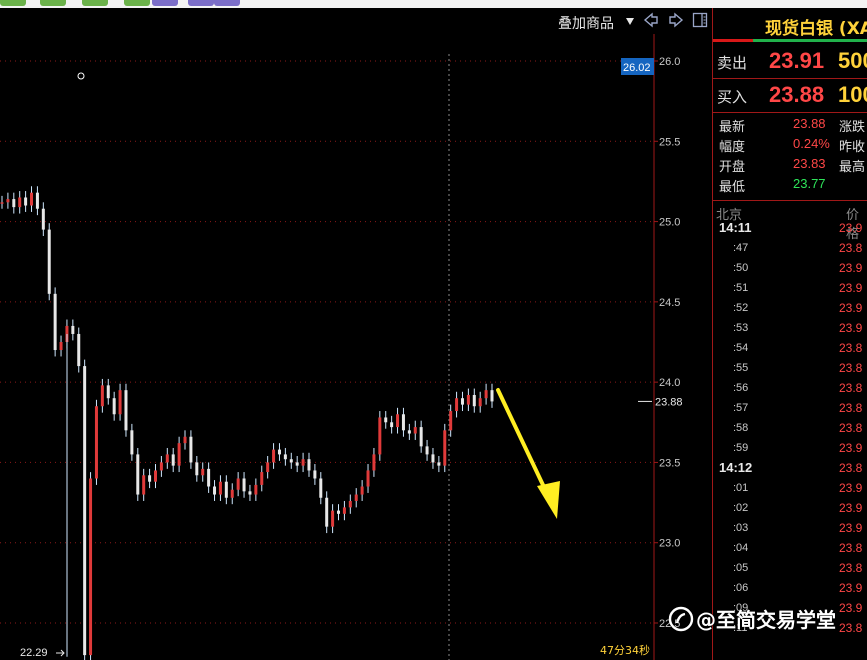 The image size is (867, 660). Describe the element at coordinates (732, 187) in the screenshot. I see `stat-label: 最低` at that location.